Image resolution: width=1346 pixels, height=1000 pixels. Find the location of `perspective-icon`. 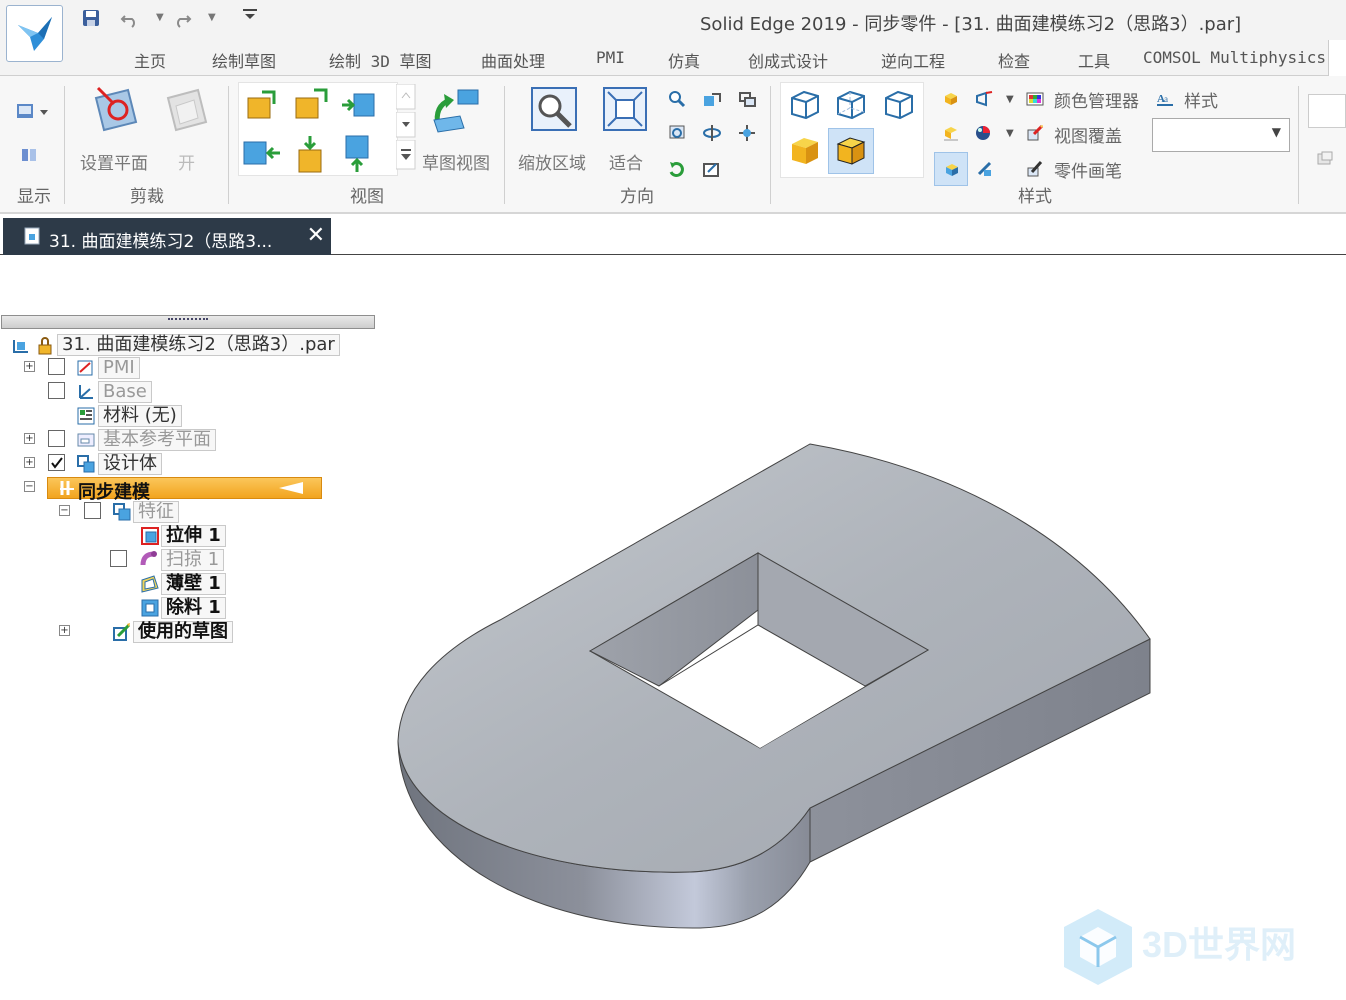

perspective-icon is located at coordinates (983, 99).